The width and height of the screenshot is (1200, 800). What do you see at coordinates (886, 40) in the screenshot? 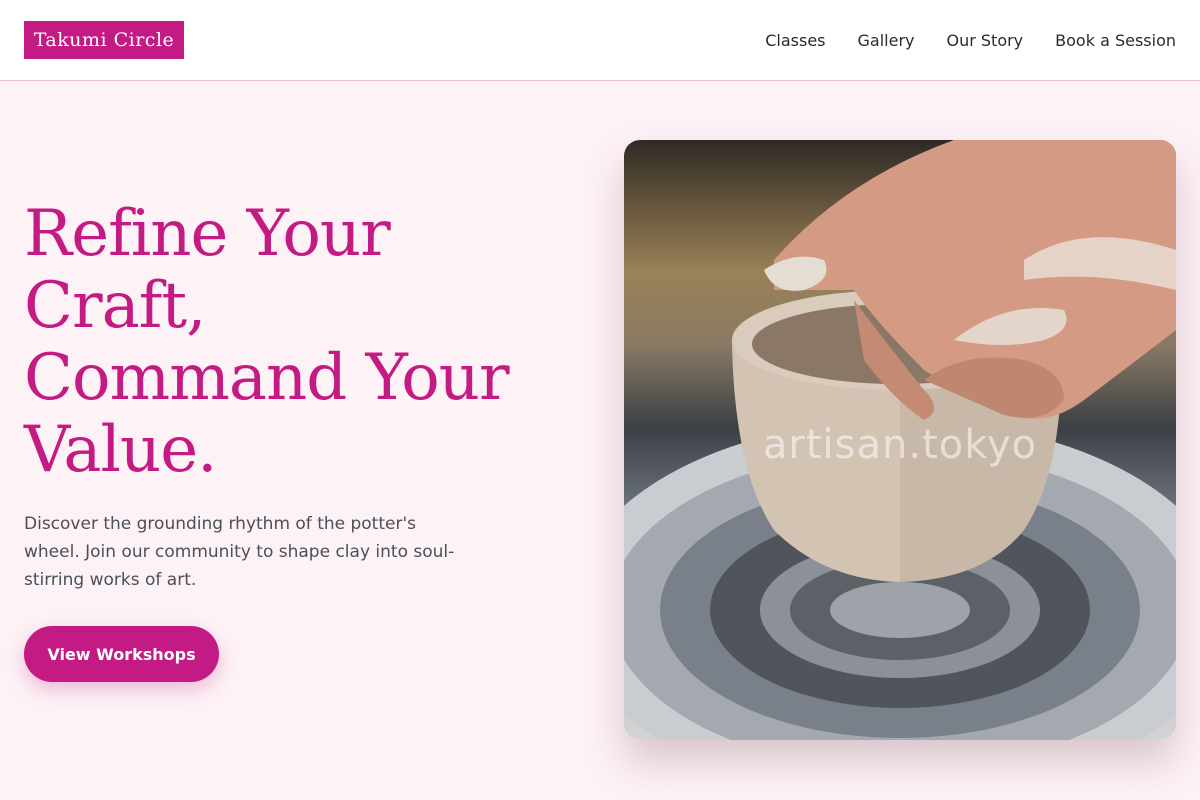
I see `nav-link-gallery: Gallery` at bounding box center [886, 40].